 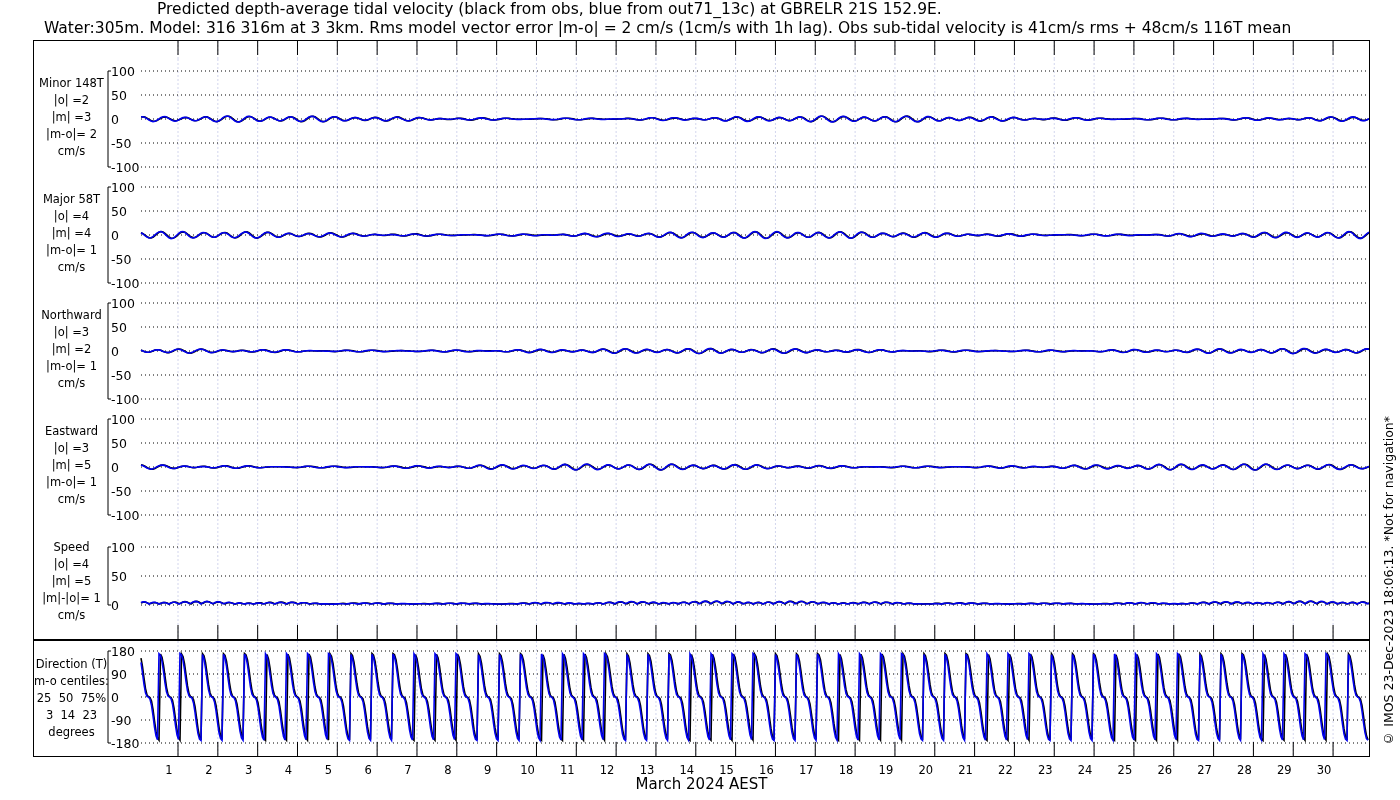 What do you see at coordinates (687, 770) in the screenshot?
I see `x-tick-label: 14` at bounding box center [687, 770].